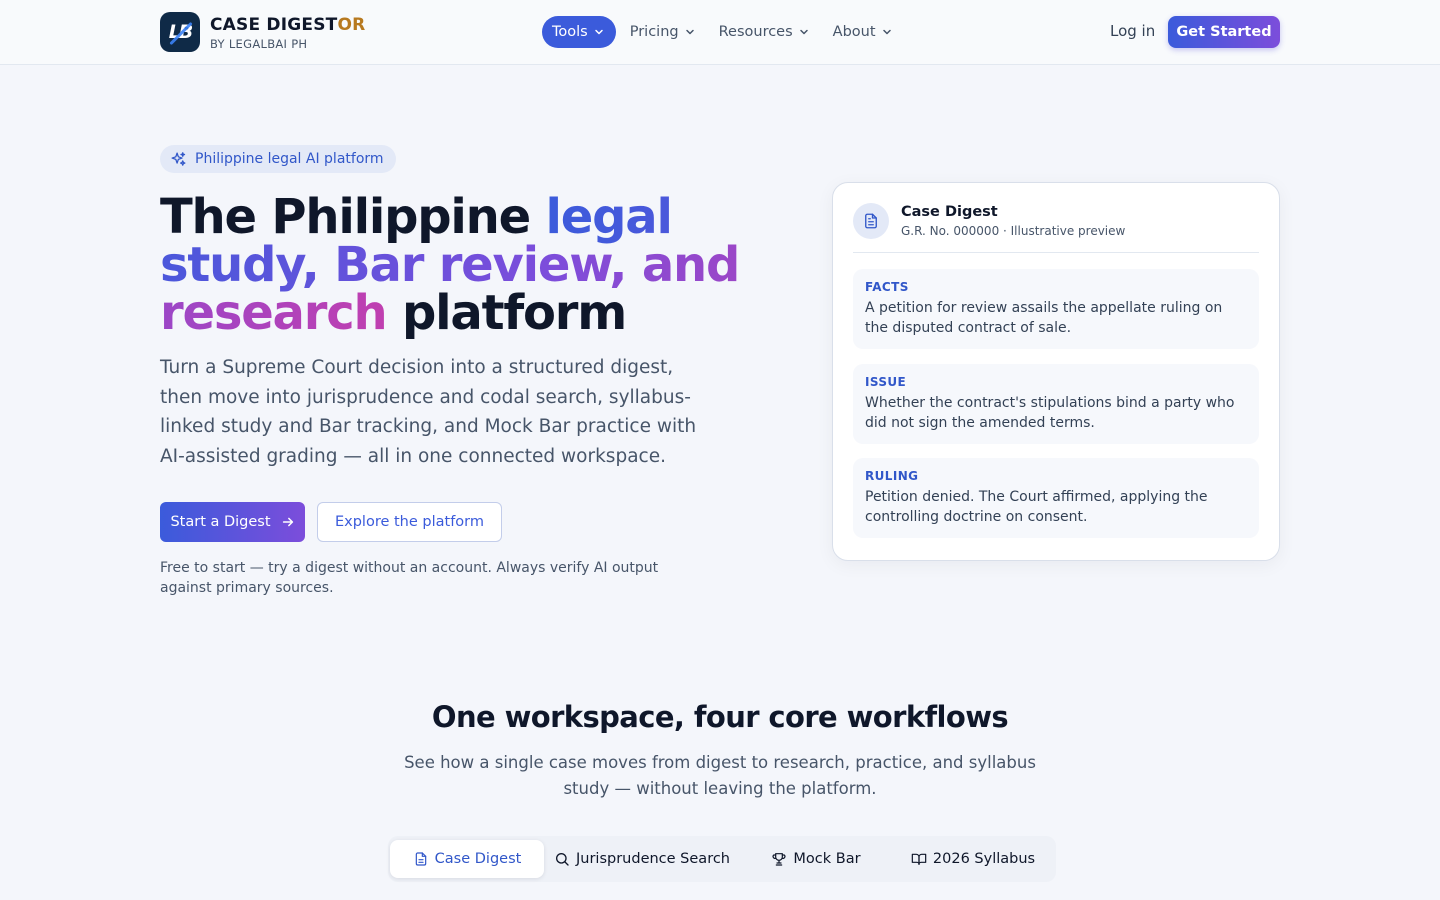 The image size is (1440, 900). I want to click on sparkles-icon, so click(178, 158).